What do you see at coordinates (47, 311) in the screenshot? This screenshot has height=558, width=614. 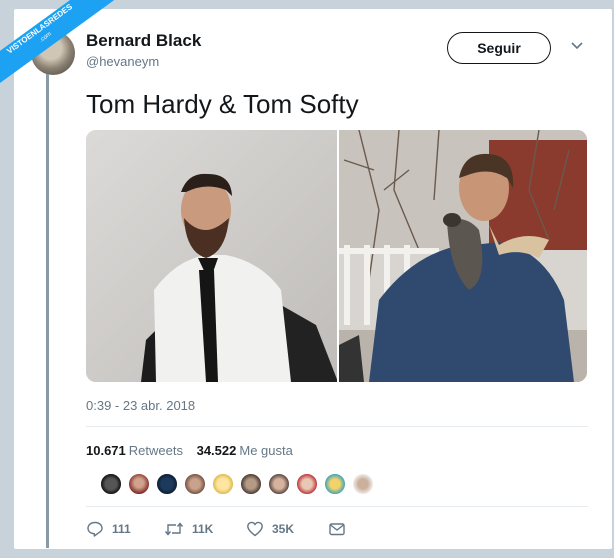 I see `left-edge-line` at bounding box center [47, 311].